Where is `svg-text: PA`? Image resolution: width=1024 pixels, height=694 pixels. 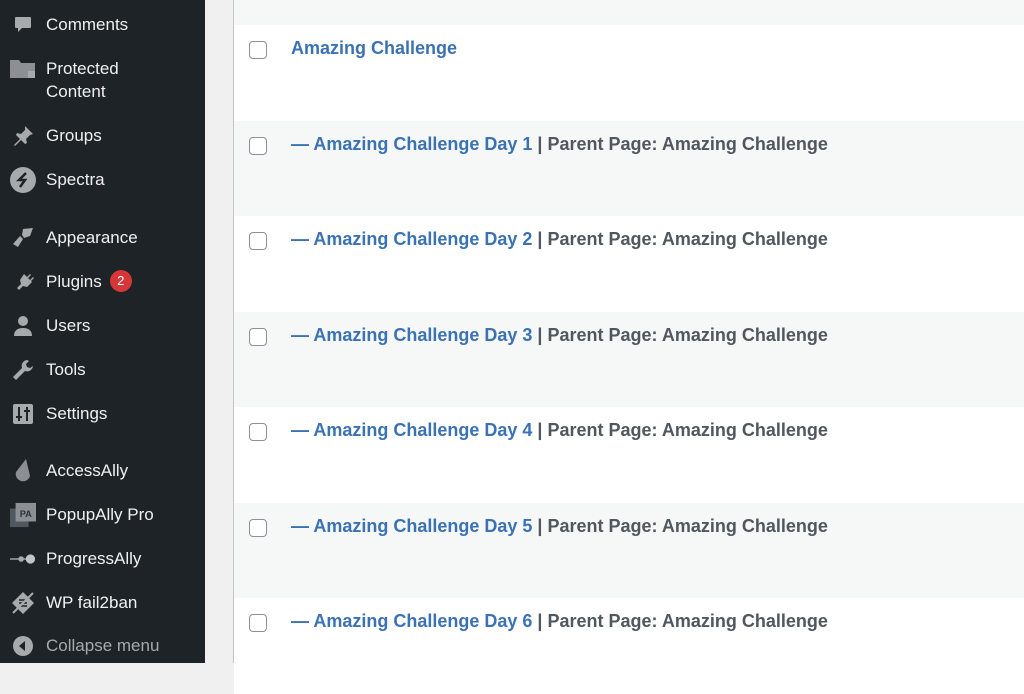
svg-text: PA is located at coordinates (26, 514).